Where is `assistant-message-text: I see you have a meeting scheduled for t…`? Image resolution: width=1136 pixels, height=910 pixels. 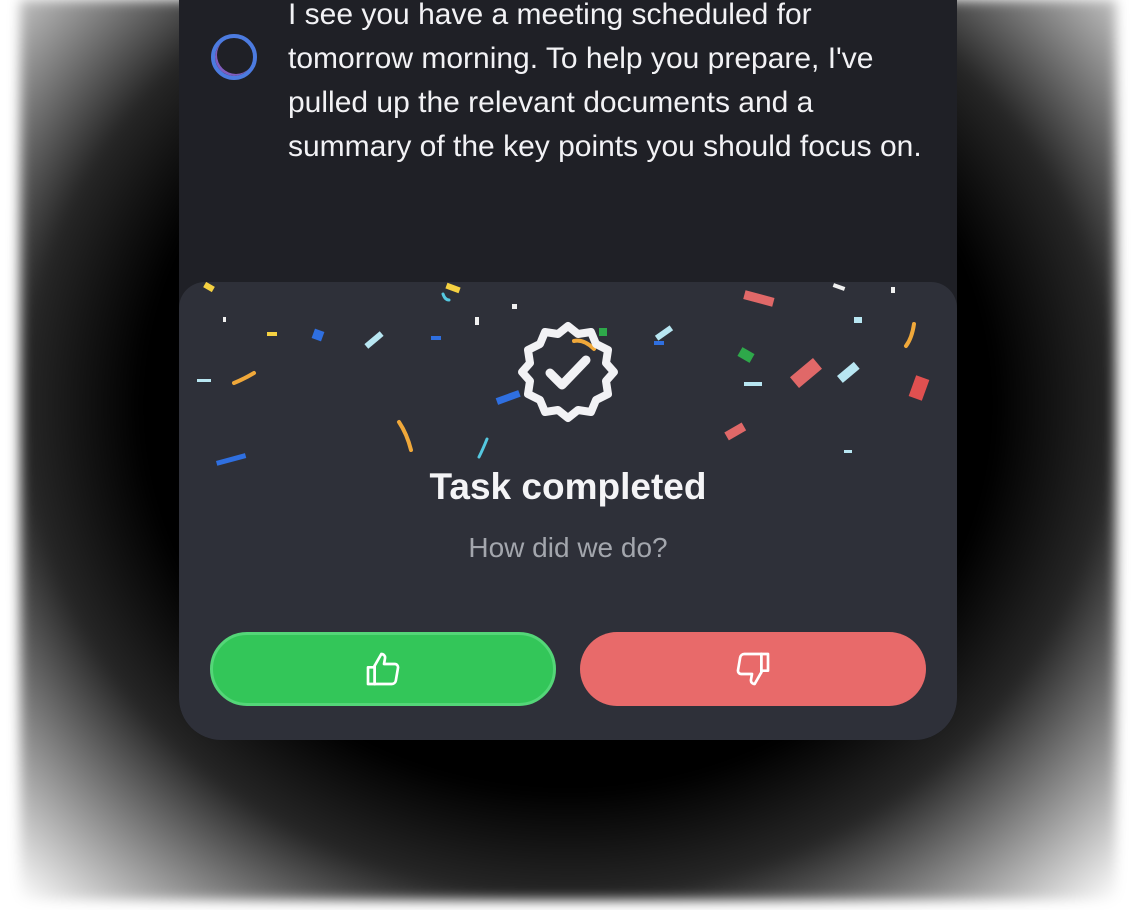 assistant-message-text: I see you have a meeting scheduled for t… is located at coordinates (605, 81).